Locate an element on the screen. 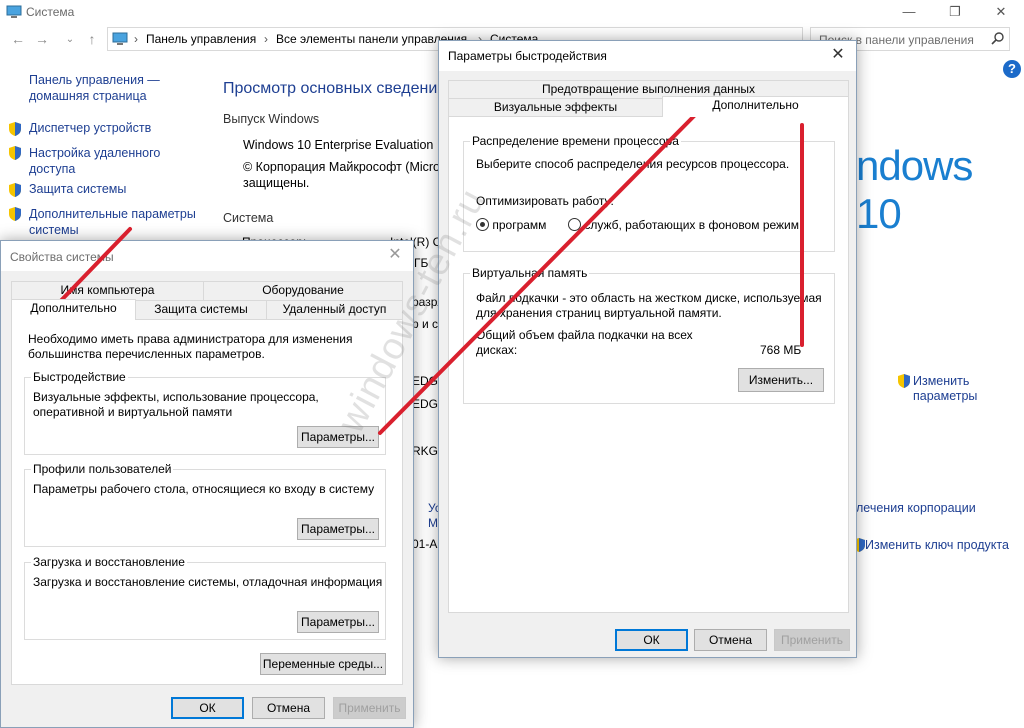 This screenshot has width=1024, height=728. system-section-label: Система is located at coordinates (248, 218).